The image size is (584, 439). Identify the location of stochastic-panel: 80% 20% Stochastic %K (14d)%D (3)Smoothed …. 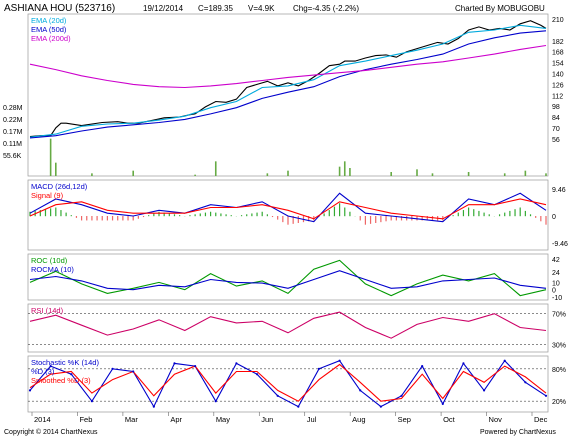
(296, 384).